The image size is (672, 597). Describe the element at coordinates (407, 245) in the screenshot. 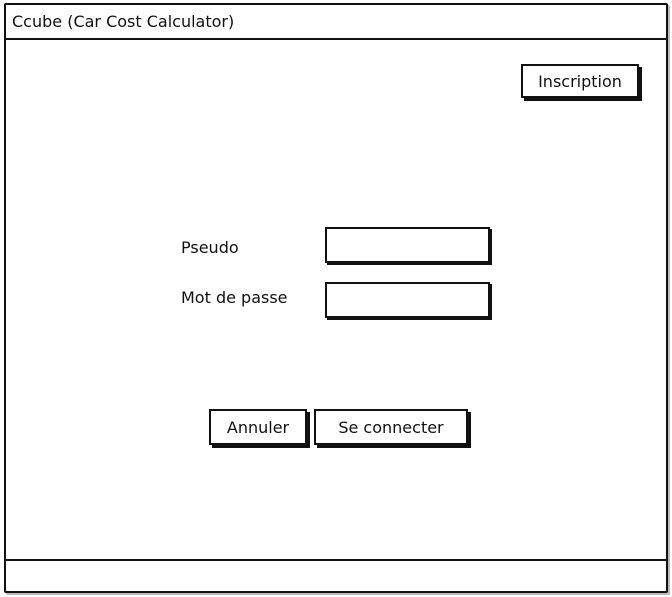

I see `username-field` at that location.